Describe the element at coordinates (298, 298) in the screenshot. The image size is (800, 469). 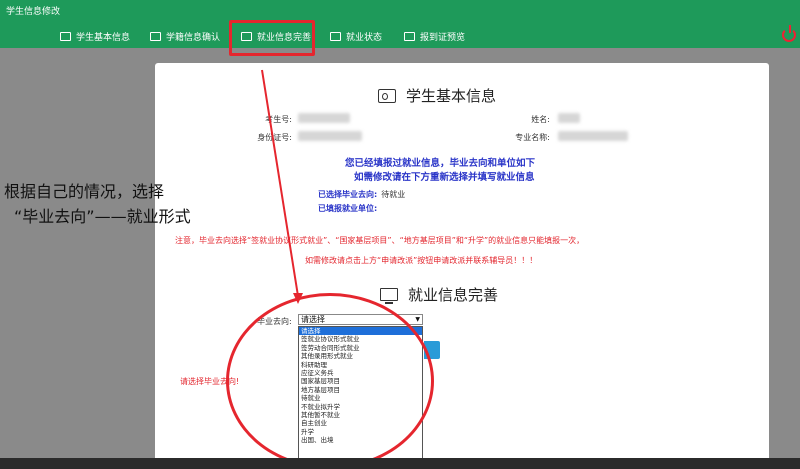
I see `arrow-head` at that location.